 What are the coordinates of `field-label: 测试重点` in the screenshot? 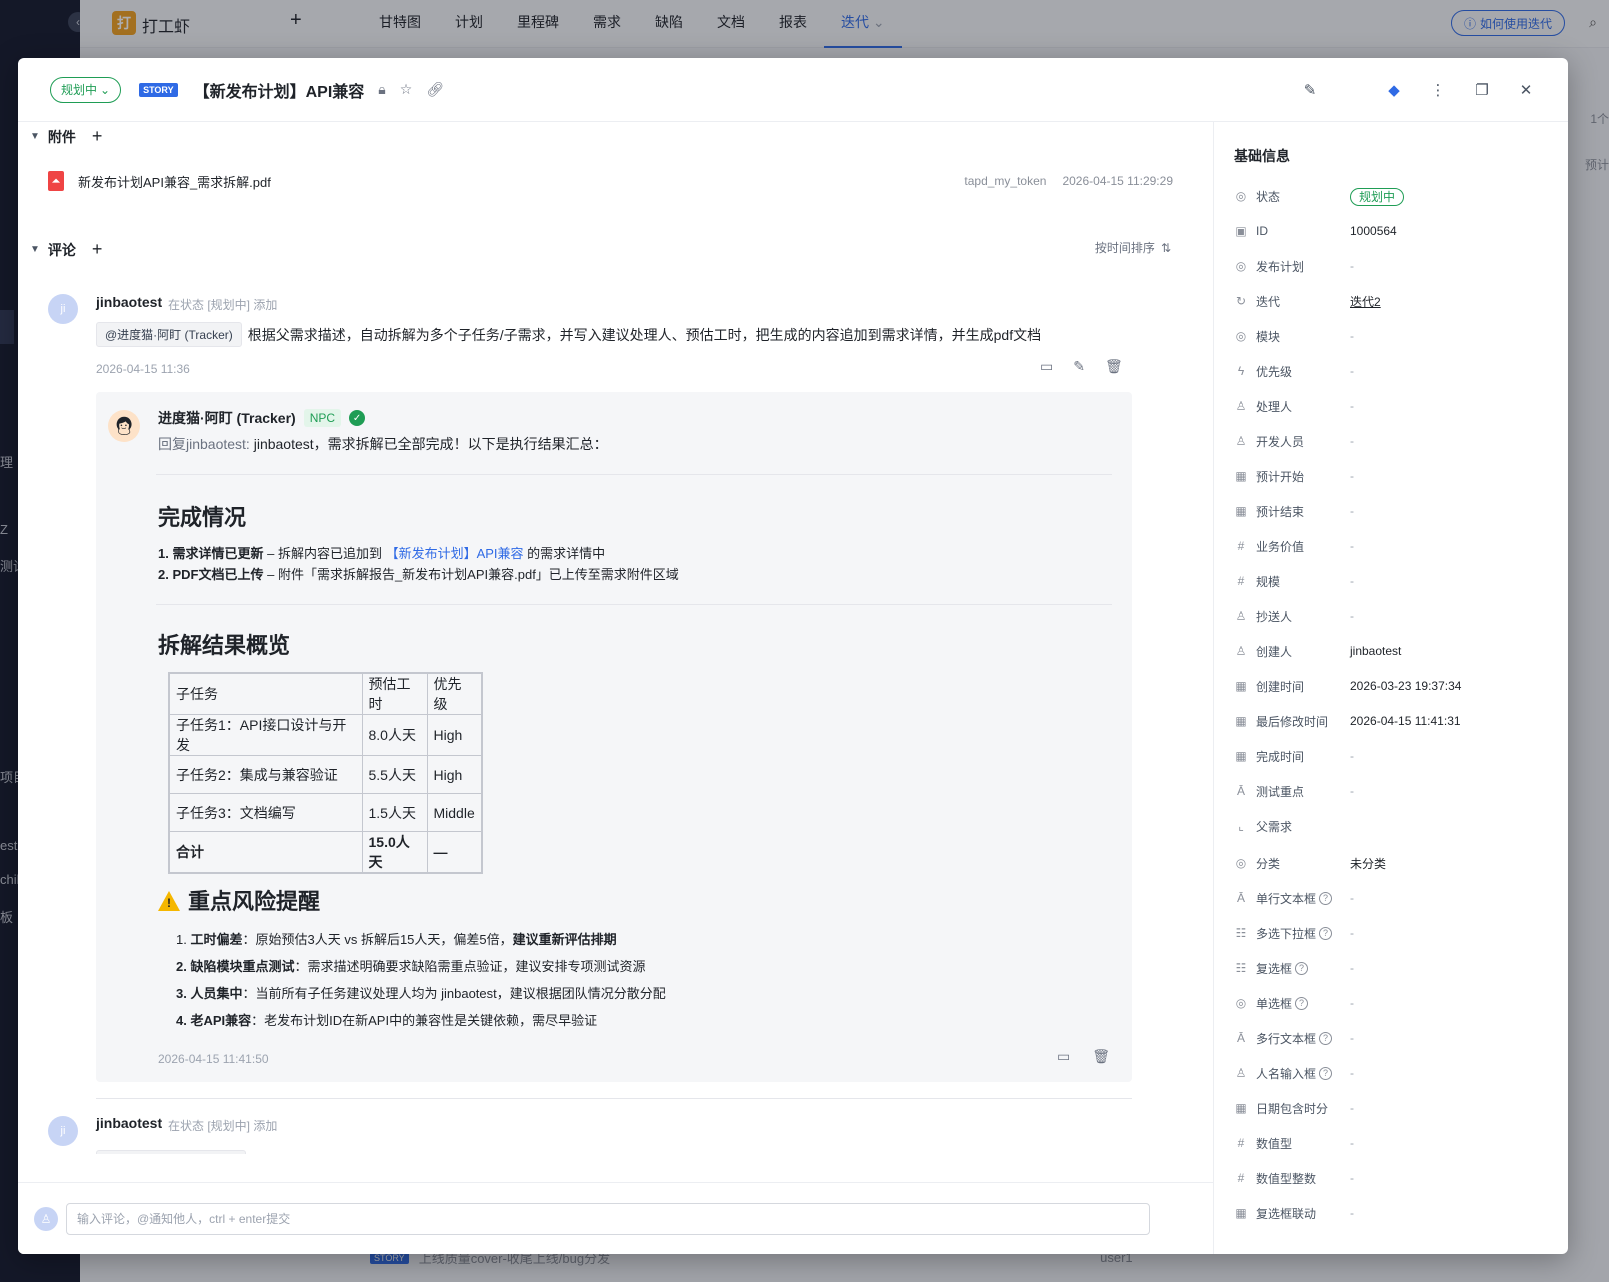 It's located at (1280, 791).